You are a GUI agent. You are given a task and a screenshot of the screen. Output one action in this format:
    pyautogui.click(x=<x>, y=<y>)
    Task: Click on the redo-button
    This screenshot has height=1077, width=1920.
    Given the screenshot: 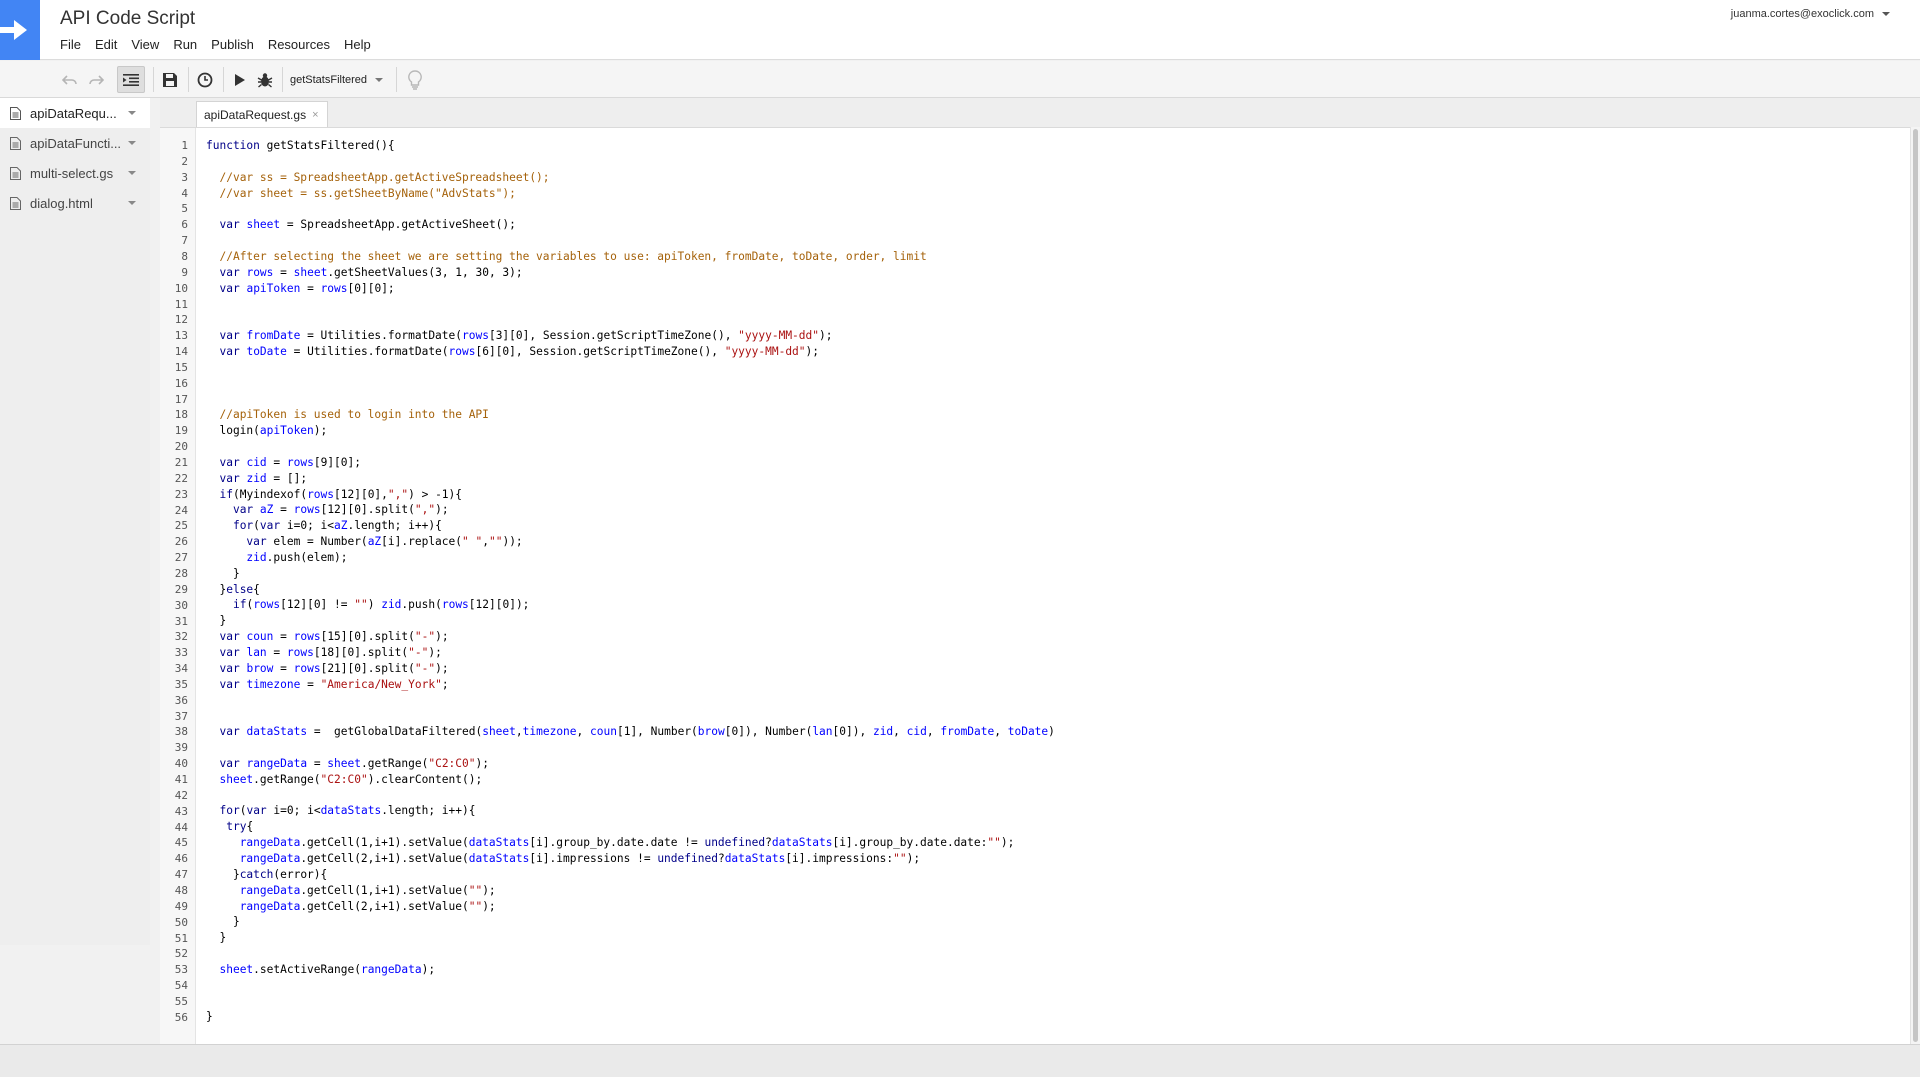 What is the action you would take?
    pyautogui.click(x=96, y=79)
    